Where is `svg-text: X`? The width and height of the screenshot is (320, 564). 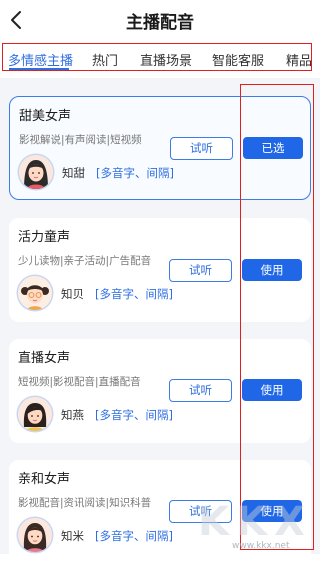
svg-text: X is located at coordinates (289, 520).